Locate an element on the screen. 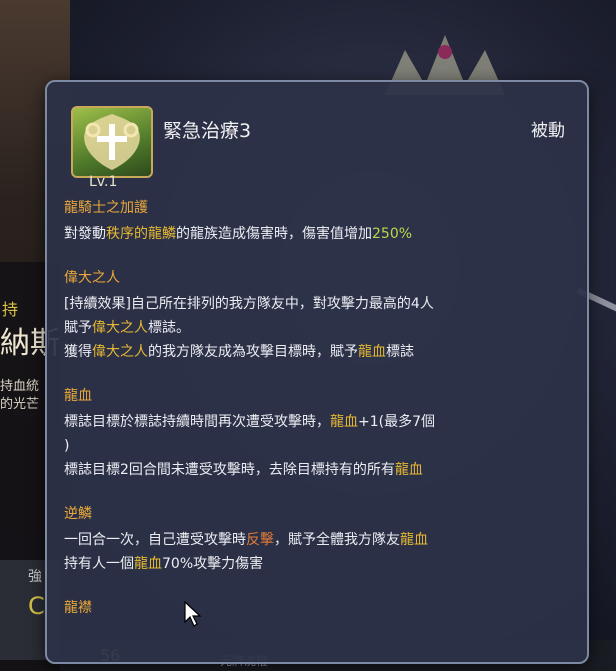 This screenshot has height=671, width=616. dragon-crest-icon is located at coordinates (112, 142).